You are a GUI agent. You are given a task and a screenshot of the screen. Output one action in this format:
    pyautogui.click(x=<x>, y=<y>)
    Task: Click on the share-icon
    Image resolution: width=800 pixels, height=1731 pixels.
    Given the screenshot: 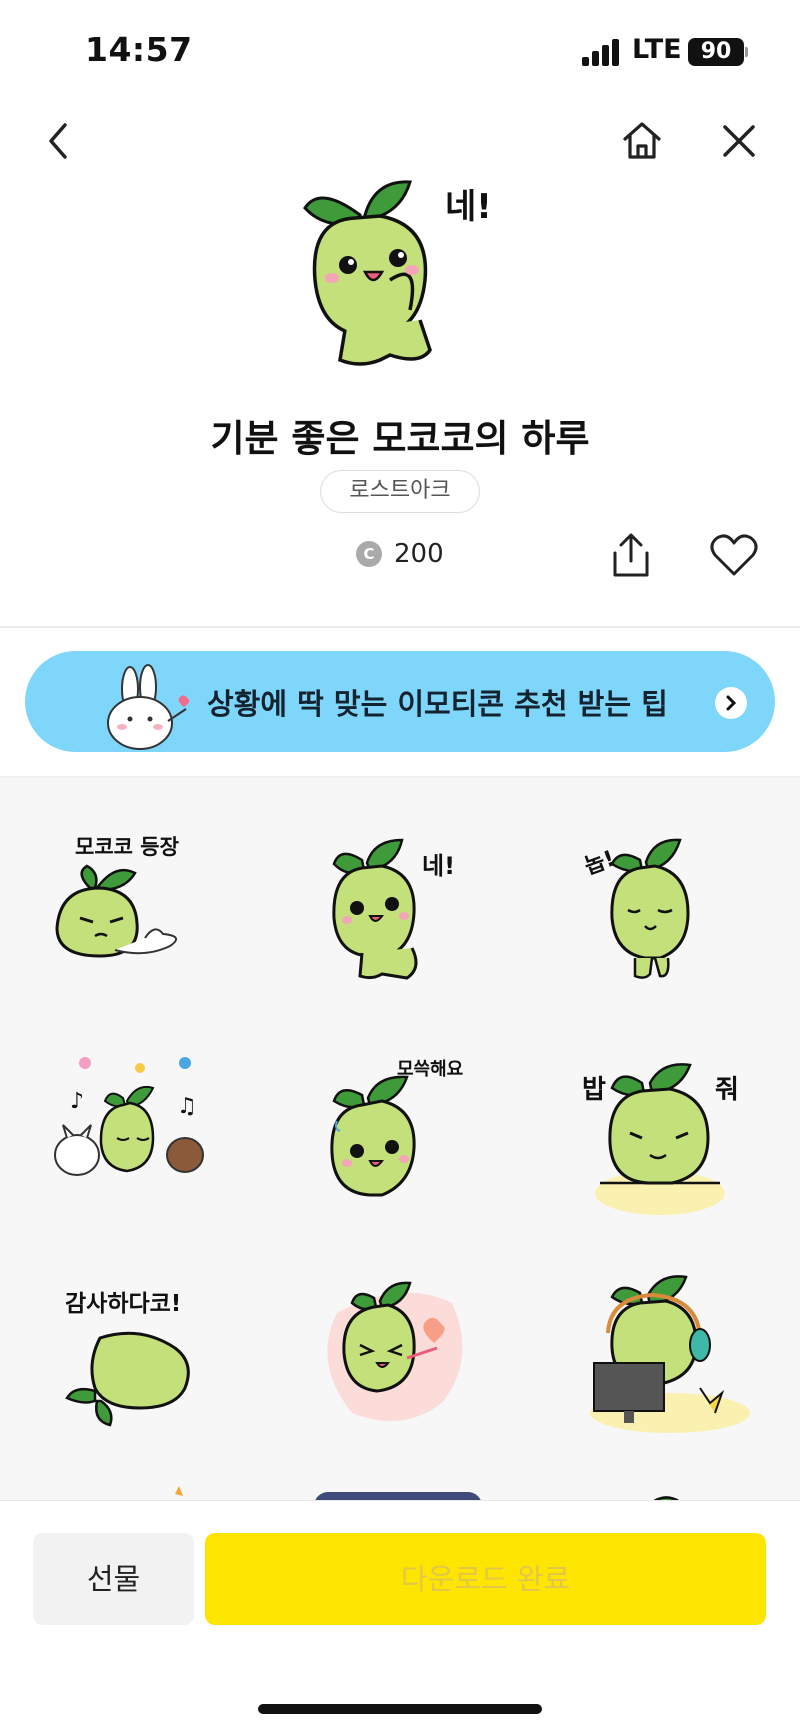 What is the action you would take?
    pyautogui.click(x=631, y=555)
    